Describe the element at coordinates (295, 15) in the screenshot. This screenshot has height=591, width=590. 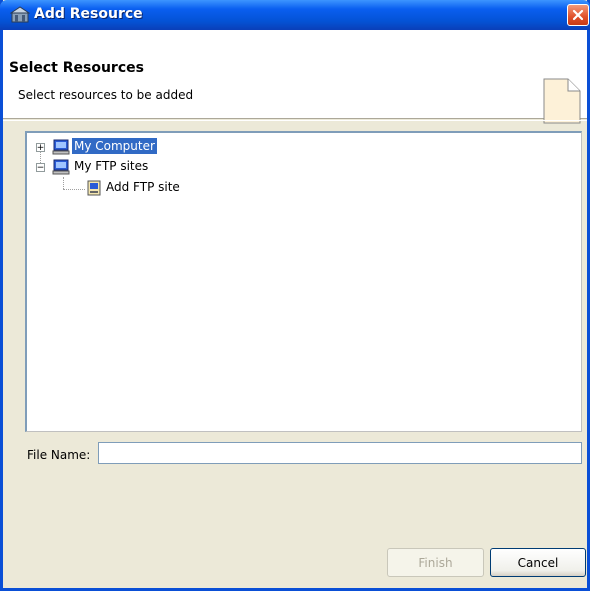
I see `title-bar: Add Resource` at that location.